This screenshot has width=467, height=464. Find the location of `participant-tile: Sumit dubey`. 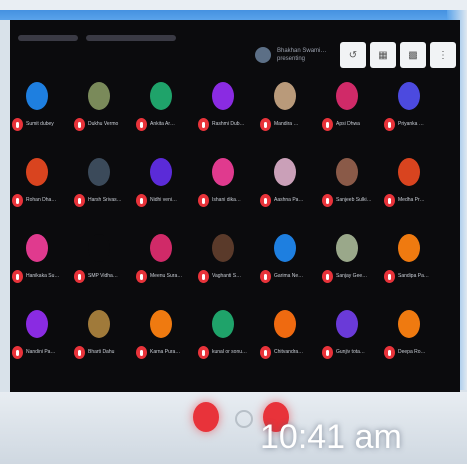

participant-tile: Sumit dubey is located at coordinates (44, 117).